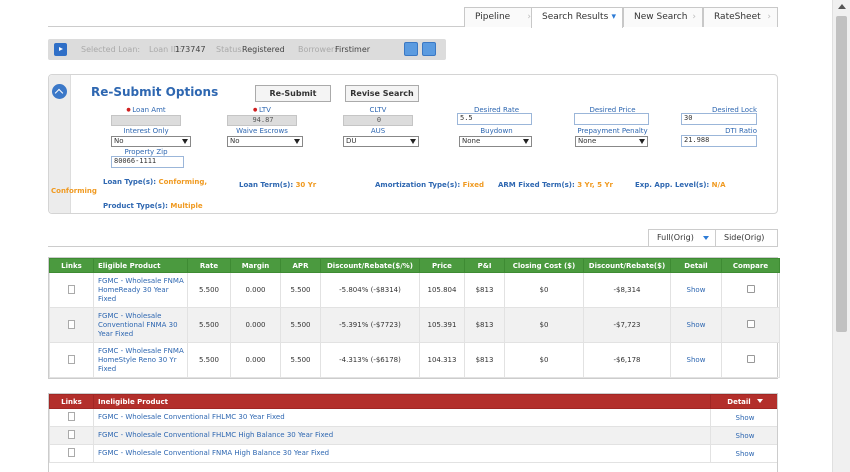 The image size is (850, 472). Describe the element at coordinates (536, 185) in the screenshot. I see `arm-fixed-term-label: ARM Fixed Term(s):` at that location.